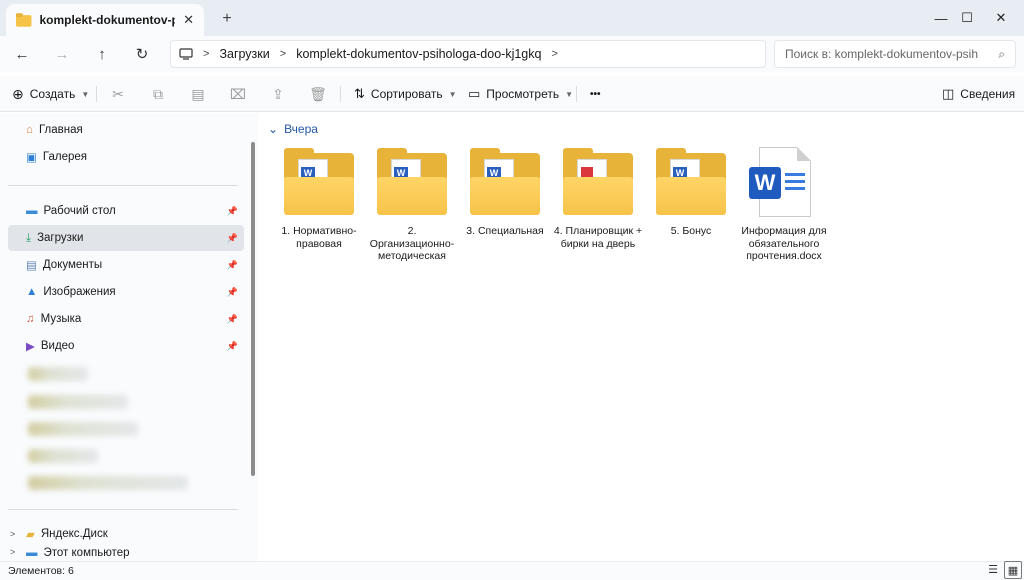  I want to click on copy-icon: ⧉, so click(158, 94).